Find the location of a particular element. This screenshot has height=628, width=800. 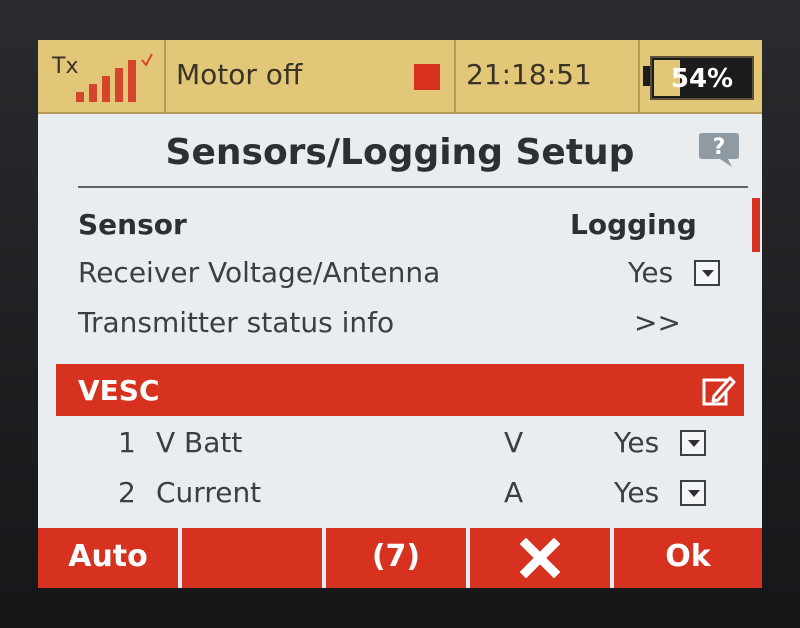

count-button: (7) is located at coordinates (396, 558).